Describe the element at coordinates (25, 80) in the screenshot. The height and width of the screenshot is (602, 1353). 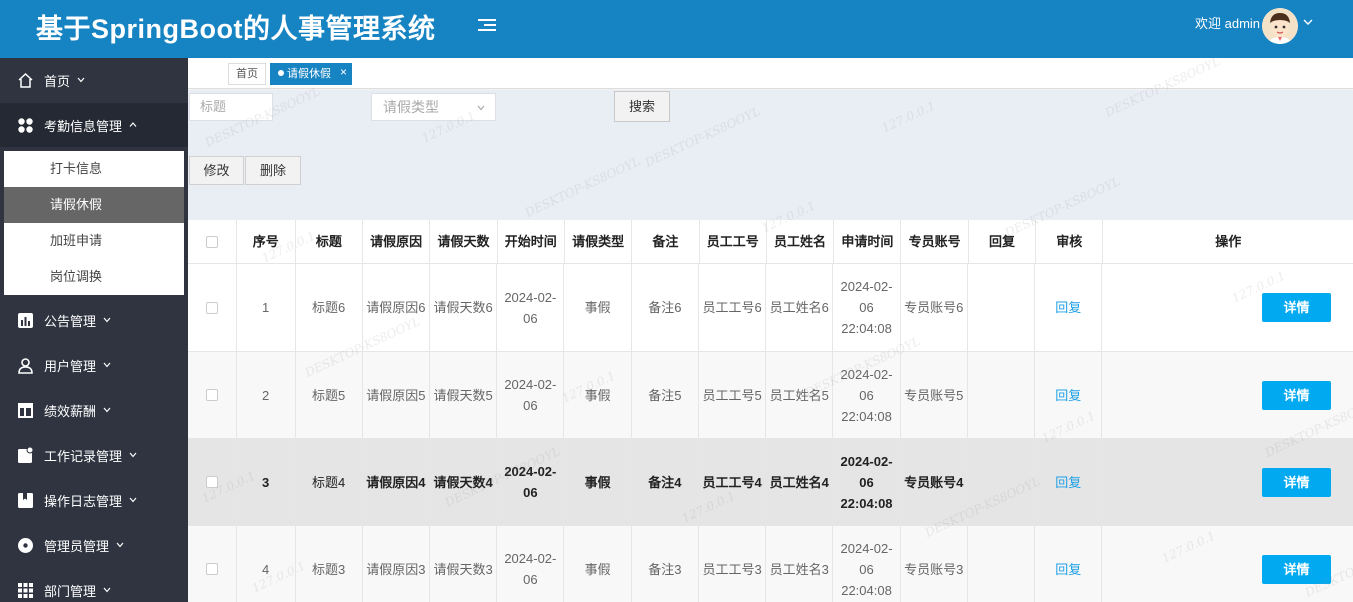
I see `home-icon` at that location.